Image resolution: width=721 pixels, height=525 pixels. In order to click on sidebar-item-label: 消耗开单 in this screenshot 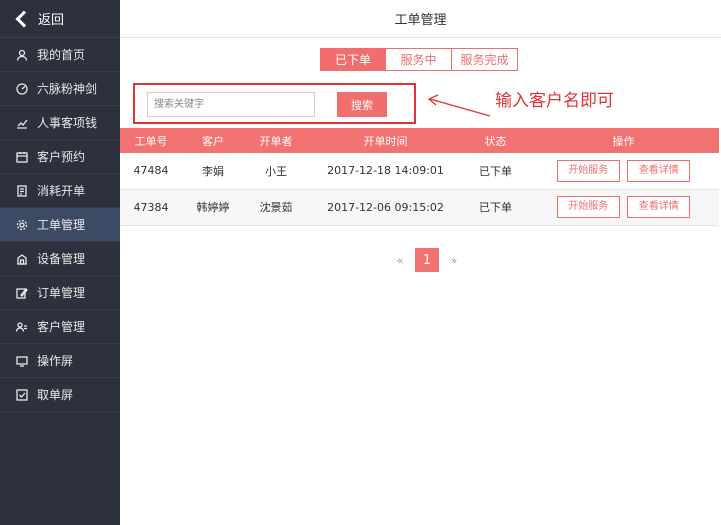, I will do `click(61, 191)`.